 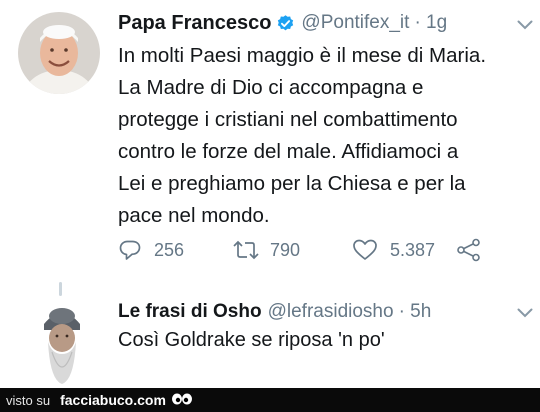 I want to click on like-button: 5.387, so click(x=404, y=250).